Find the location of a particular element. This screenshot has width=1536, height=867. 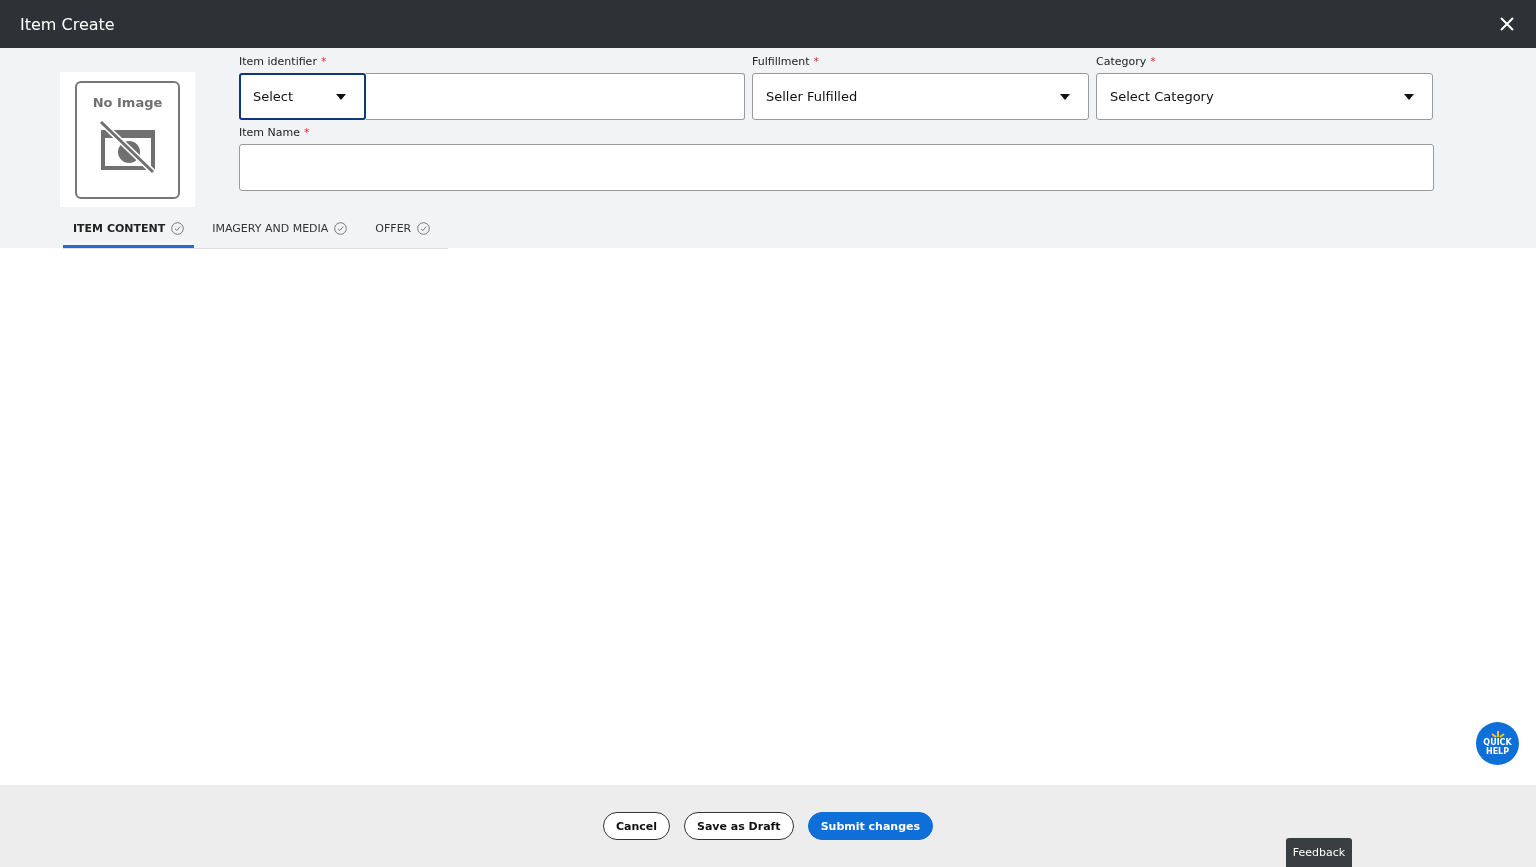

field-label: Item Name is located at coordinates (269, 133).